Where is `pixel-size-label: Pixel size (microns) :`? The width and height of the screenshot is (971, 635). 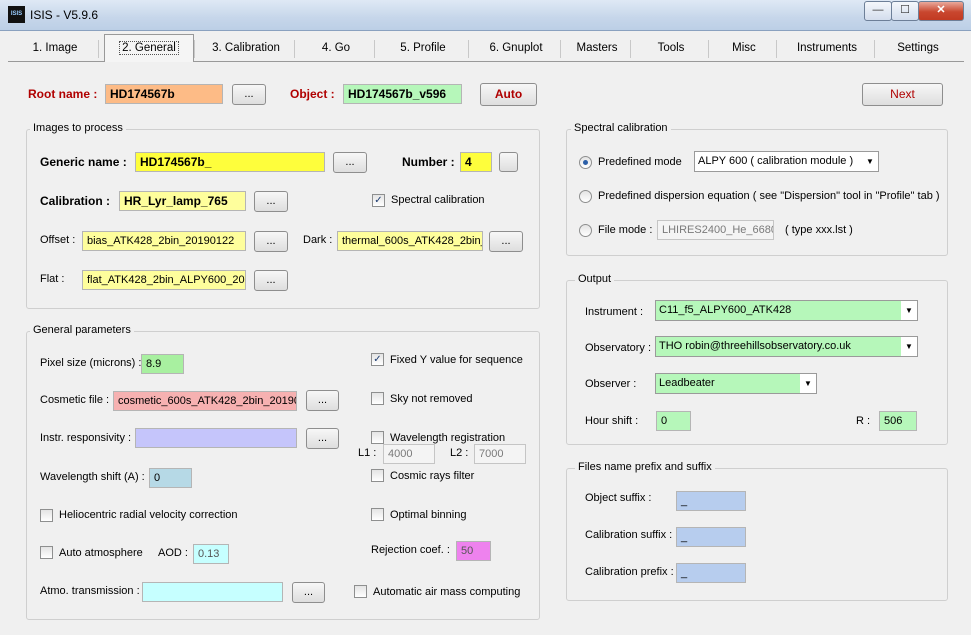
pixel-size-label: Pixel size (microns) : is located at coordinates (91, 363).